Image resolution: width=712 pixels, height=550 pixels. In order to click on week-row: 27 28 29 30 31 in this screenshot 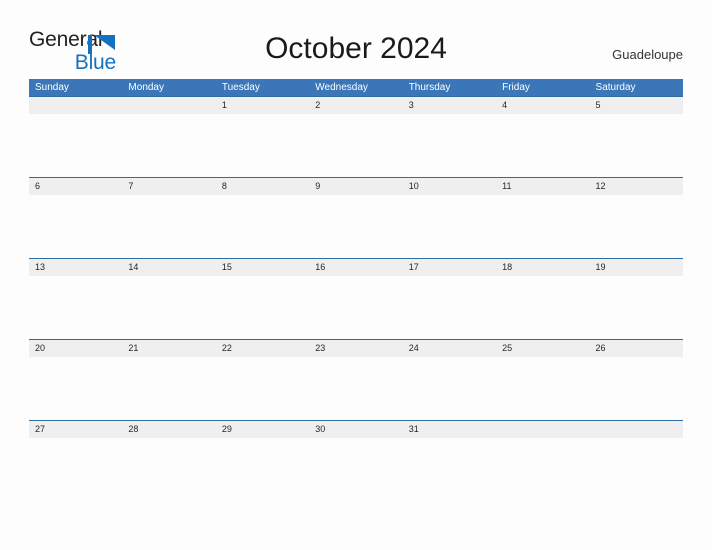, I will do `click(356, 460)`.